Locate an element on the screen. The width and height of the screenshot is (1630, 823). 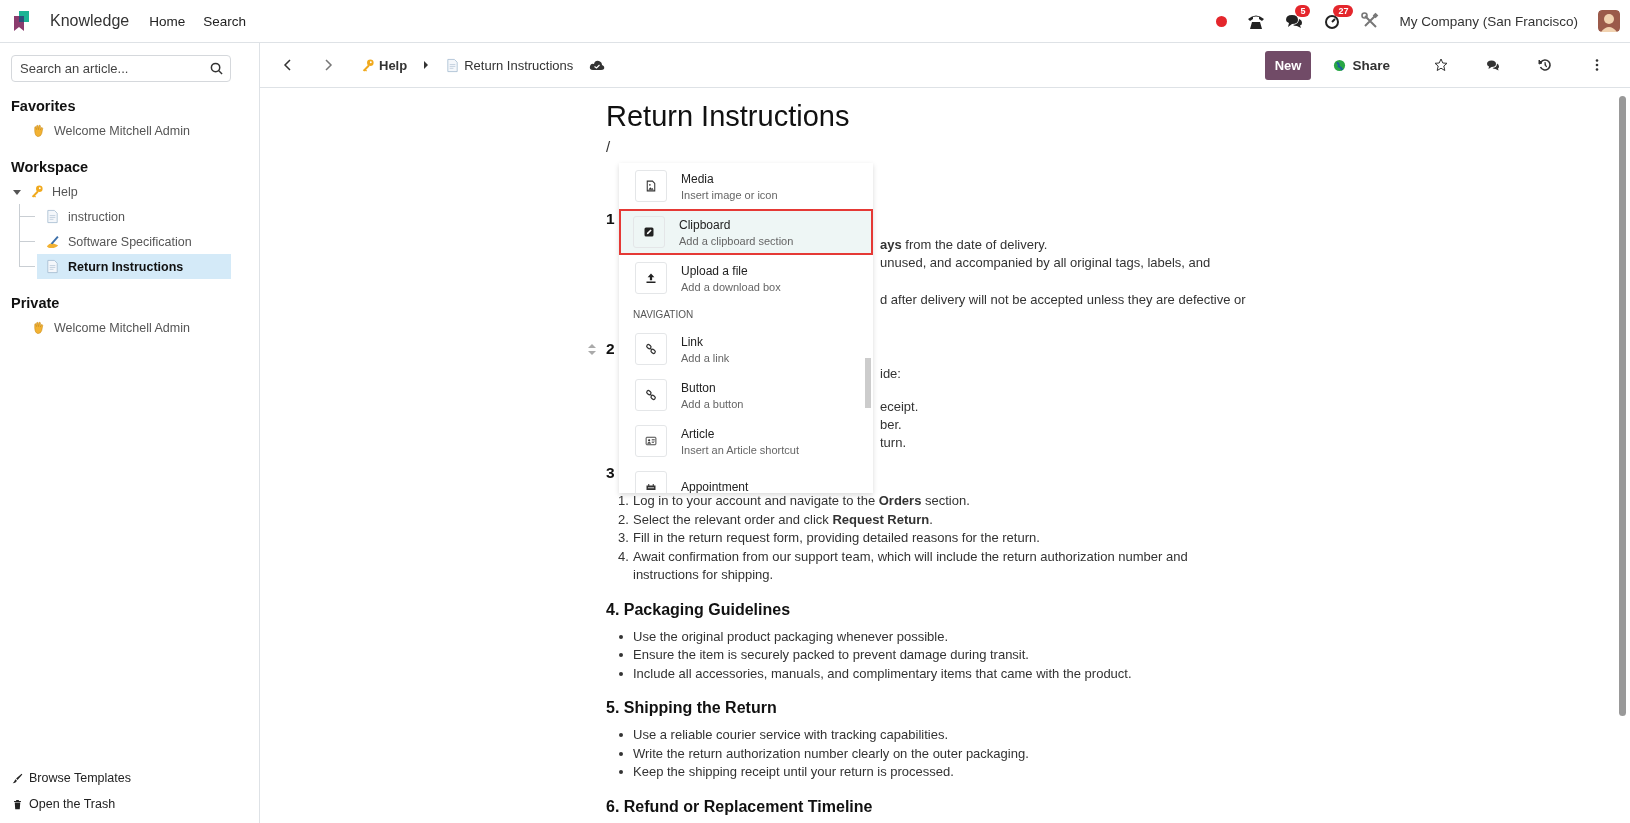
command-item: Upload a file Add a download box is located at coordinates (746, 278).